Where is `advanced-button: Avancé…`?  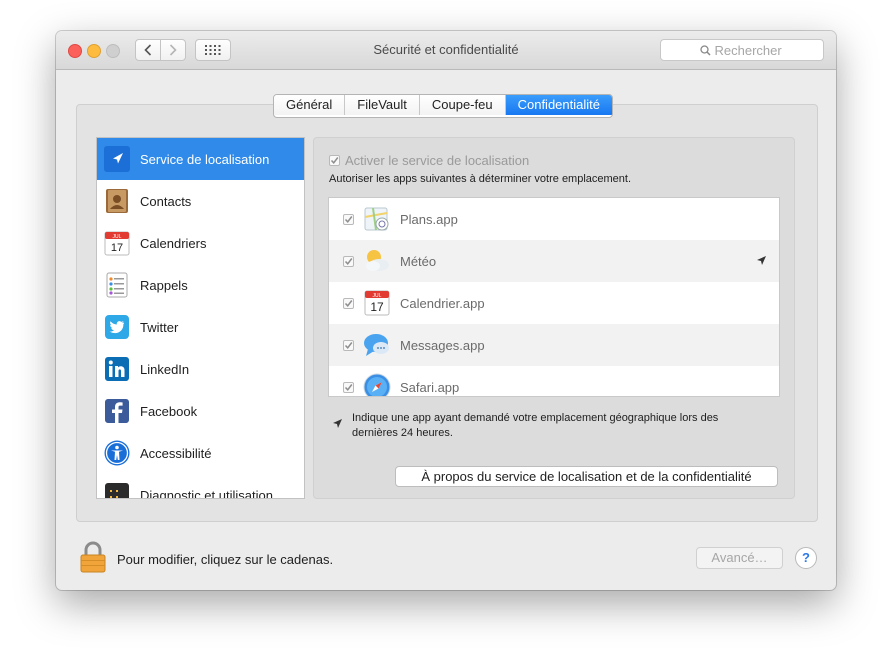
advanced-button: Avancé… is located at coordinates (739, 558).